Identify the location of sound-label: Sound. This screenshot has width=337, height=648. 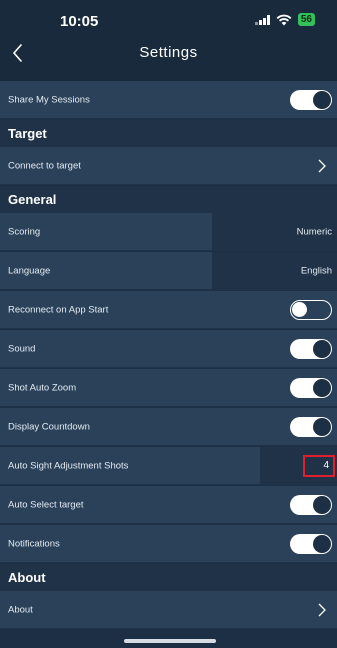
(22, 348).